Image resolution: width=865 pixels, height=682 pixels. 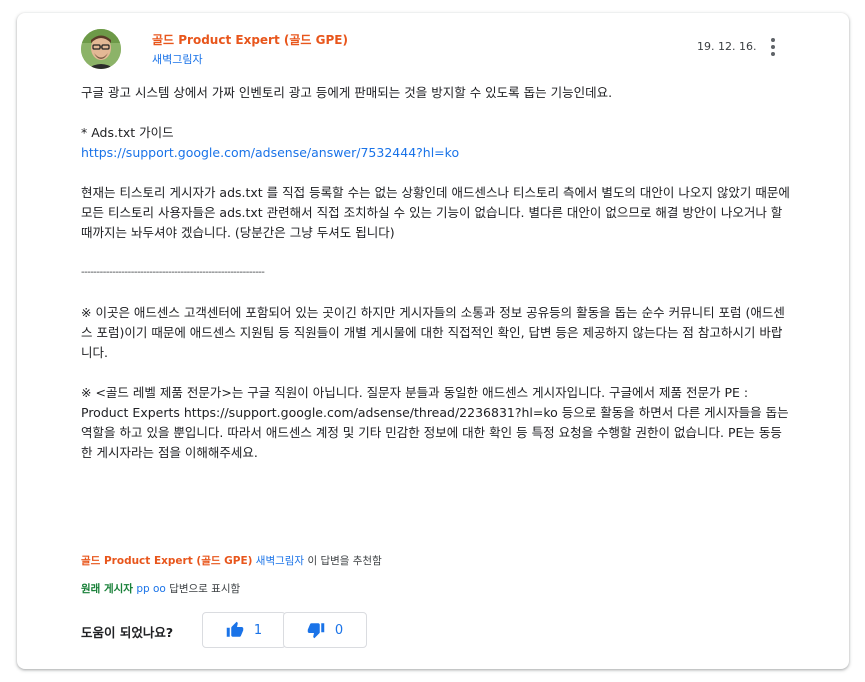 What do you see at coordinates (177, 59) in the screenshot?
I see `author-username-link: 새벽그림자` at bounding box center [177, 59].